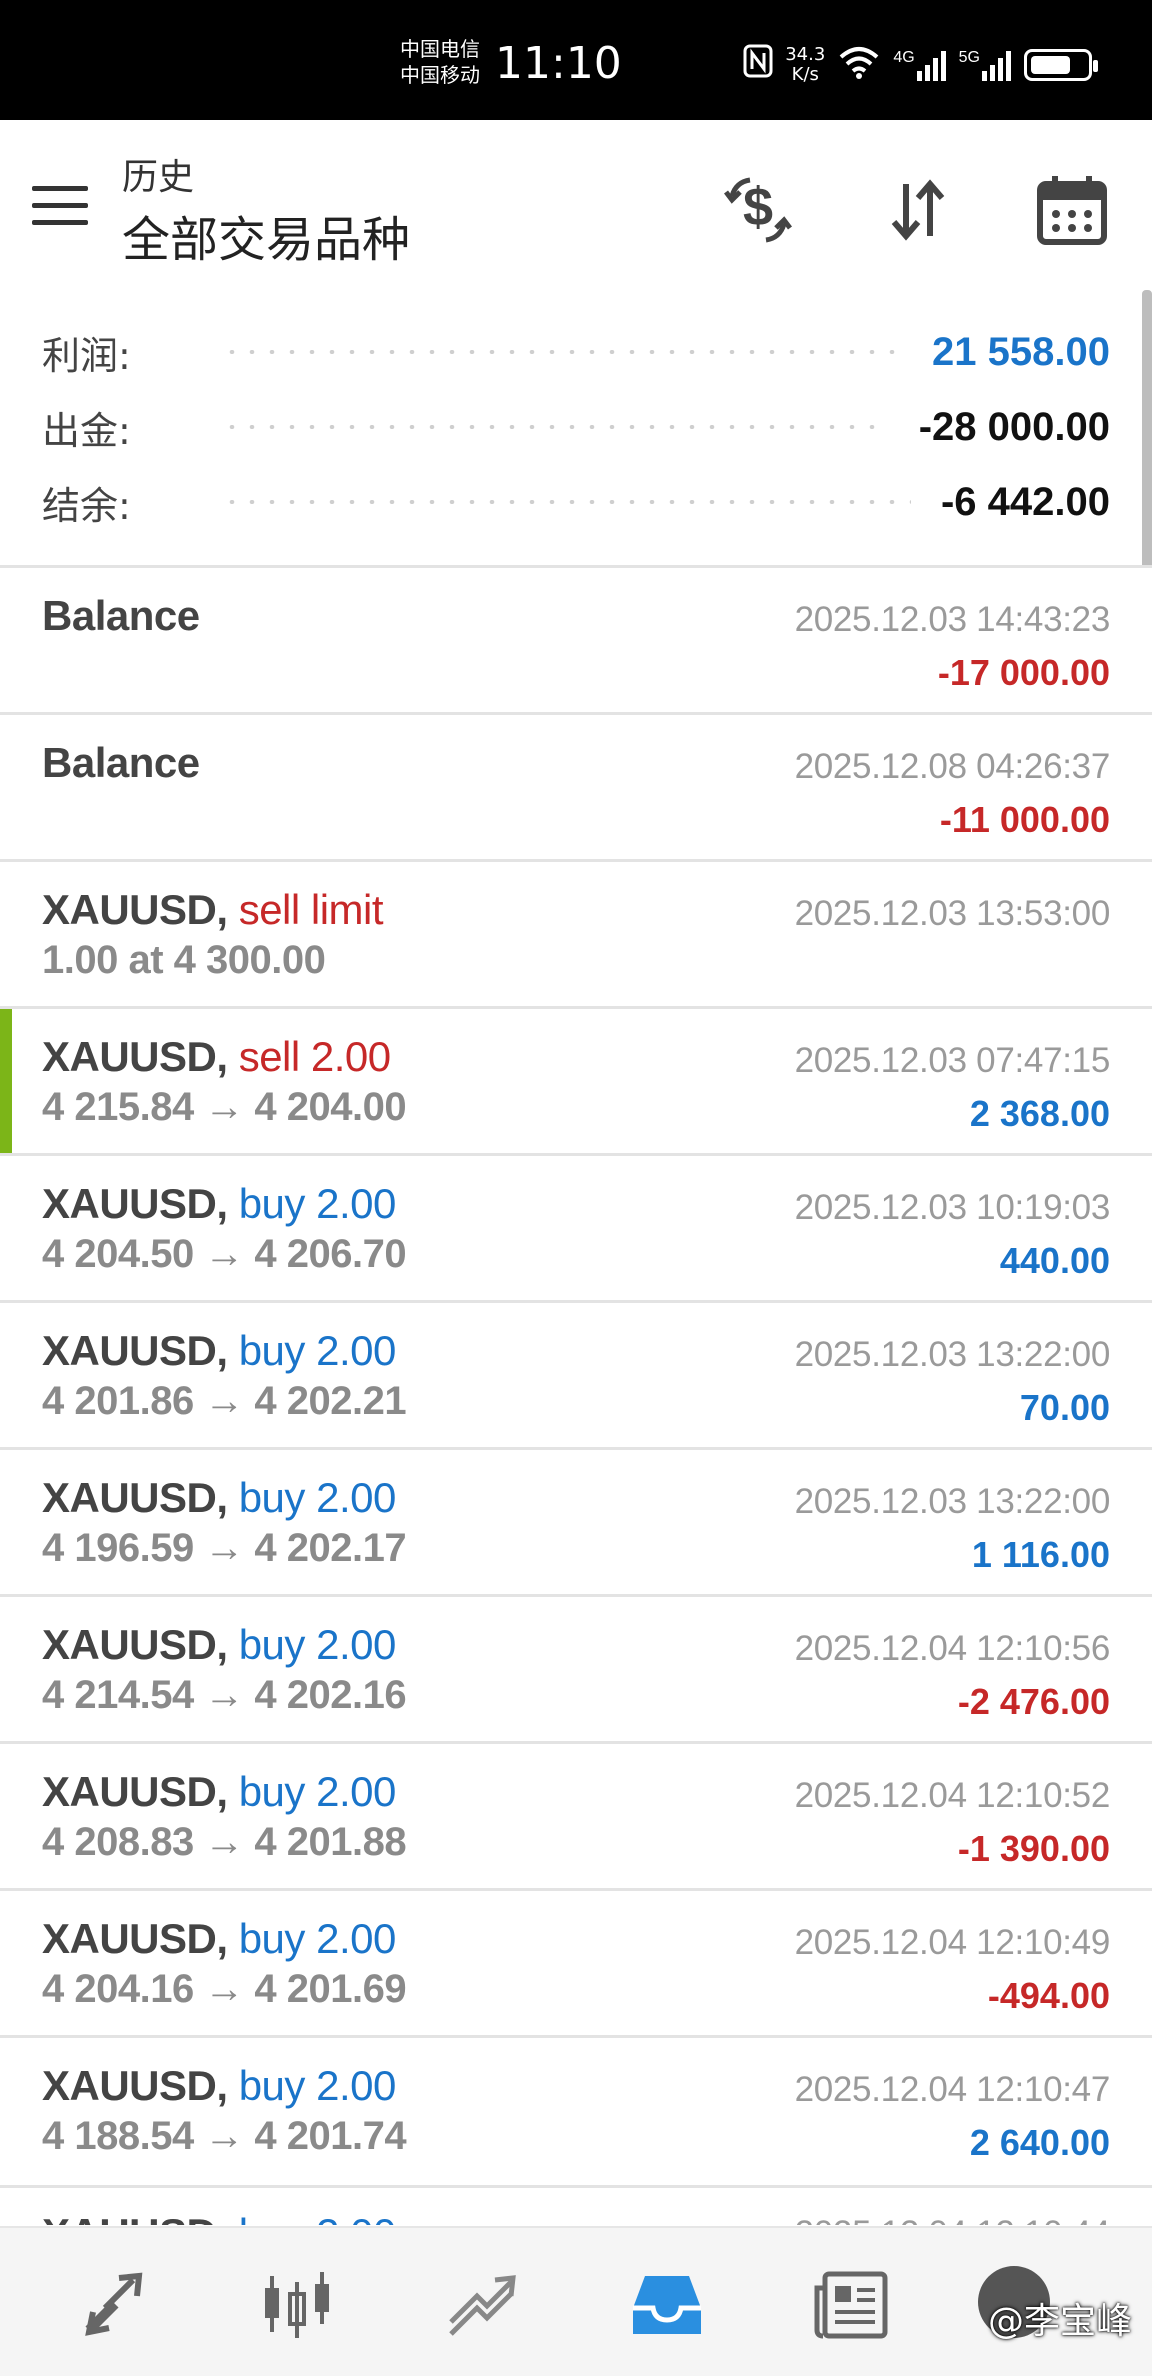 The image size is (1152, 2376). I want to click on nfc-icon, so click(758, 64).